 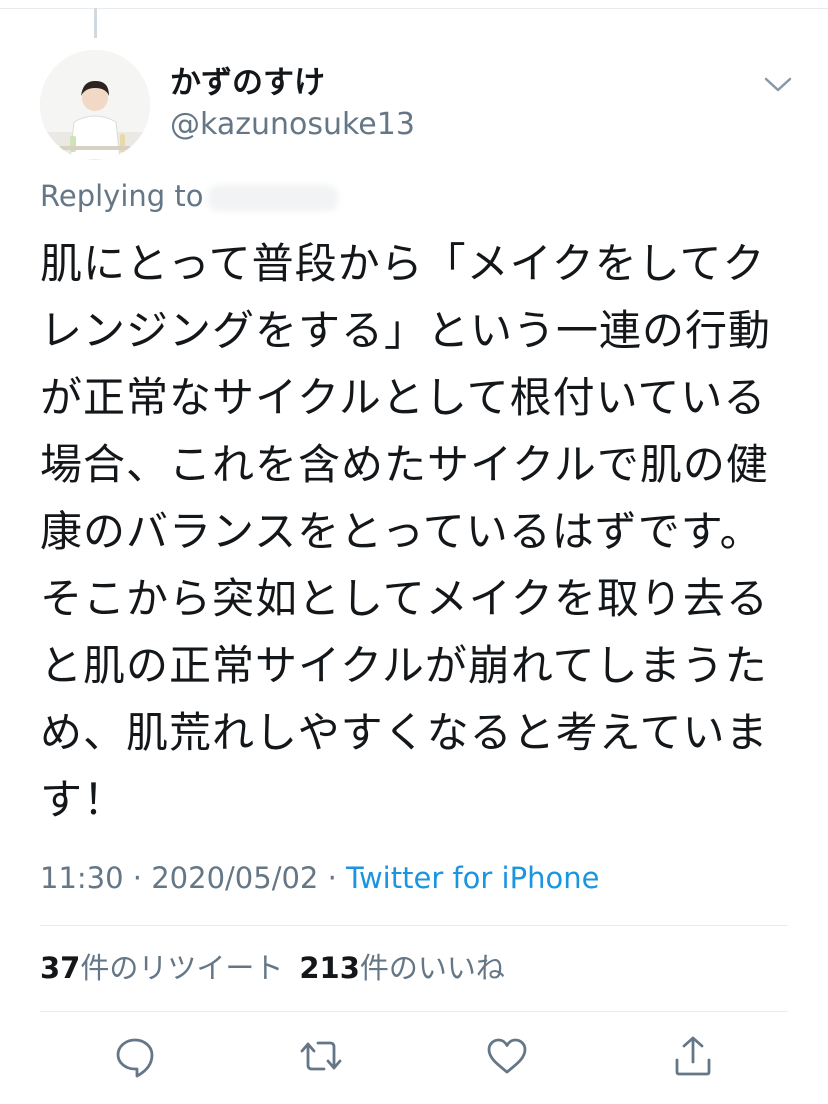 I want to click on tweet-text-line: が正常なサイクルとして根付いている, so click(x=403, y=397).